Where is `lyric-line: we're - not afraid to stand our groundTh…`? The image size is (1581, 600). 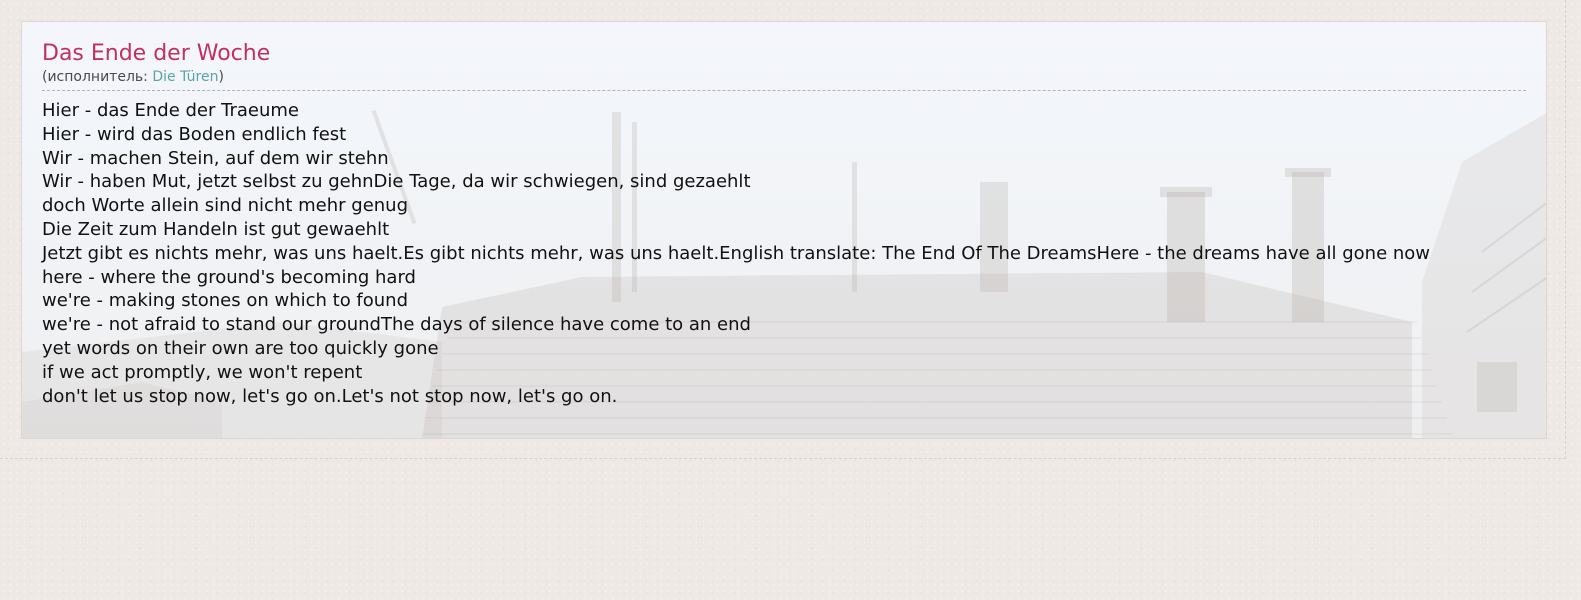
lyric-line: we're - not afraid to stand our groundTh… is located at coordinates (396, 325).